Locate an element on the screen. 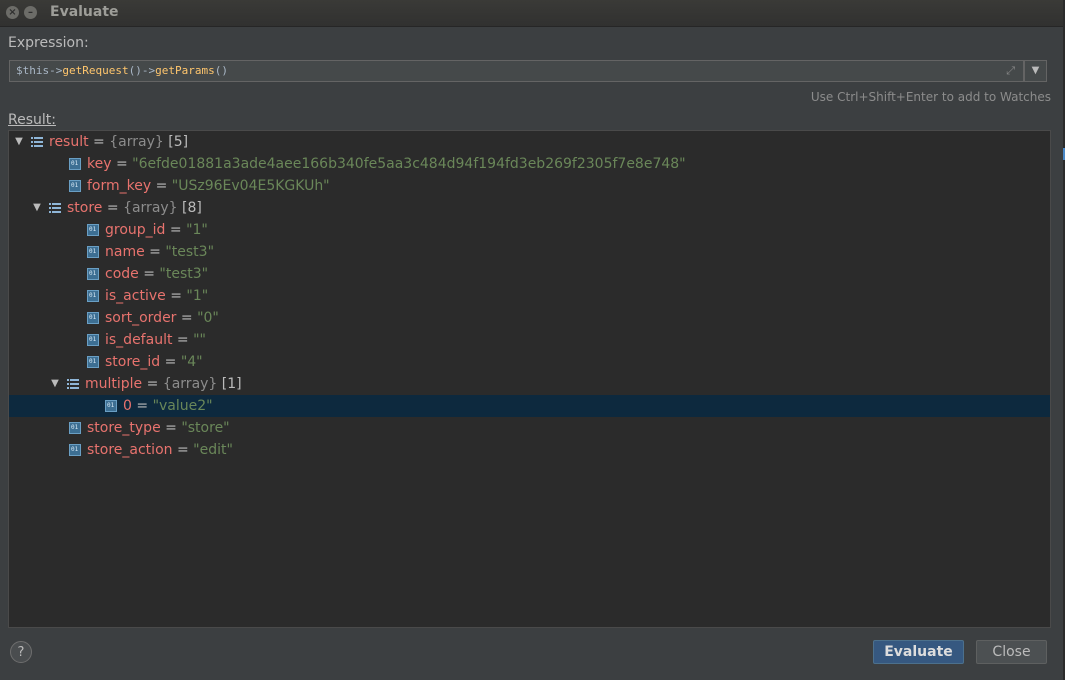  window-close-button: × is located at coordinates (12, 12).